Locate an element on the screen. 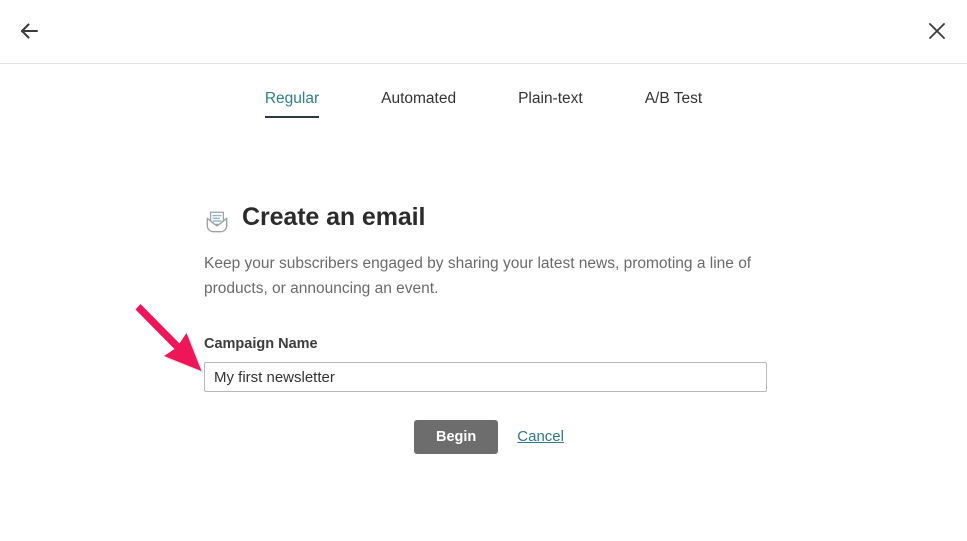 The height and width of the screenshot is (541, 967). tab-ab-test: A/B Test is located at coordinates (673, 103).